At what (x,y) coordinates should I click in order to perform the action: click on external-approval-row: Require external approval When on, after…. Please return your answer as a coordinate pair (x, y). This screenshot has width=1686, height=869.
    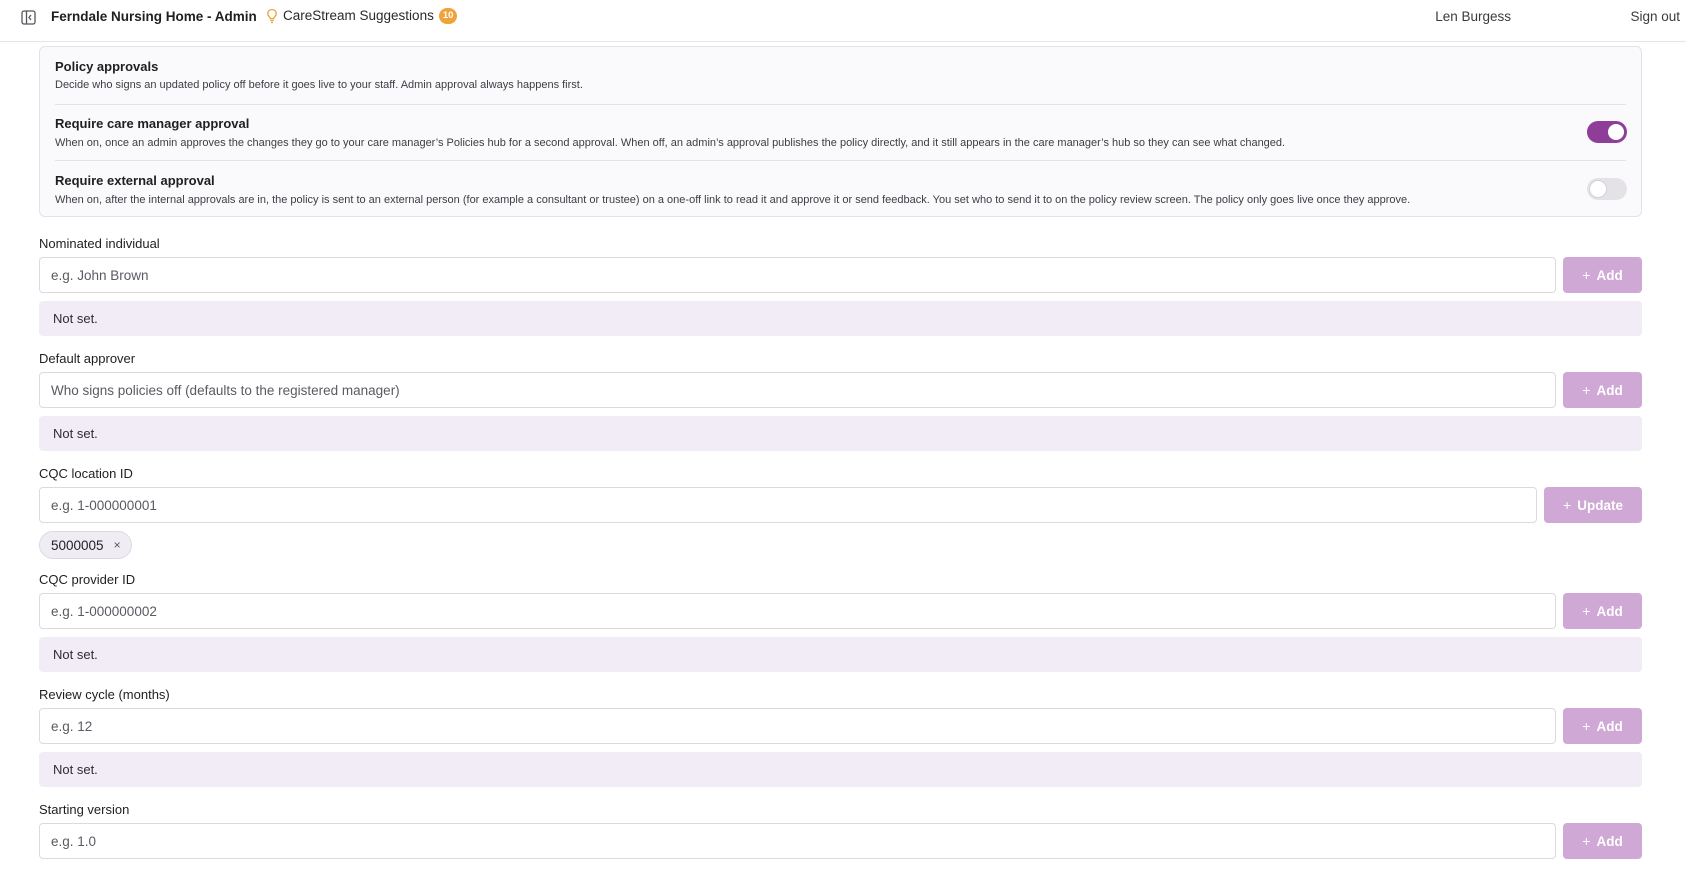
    Looking at the image, I should click on (841, 190).